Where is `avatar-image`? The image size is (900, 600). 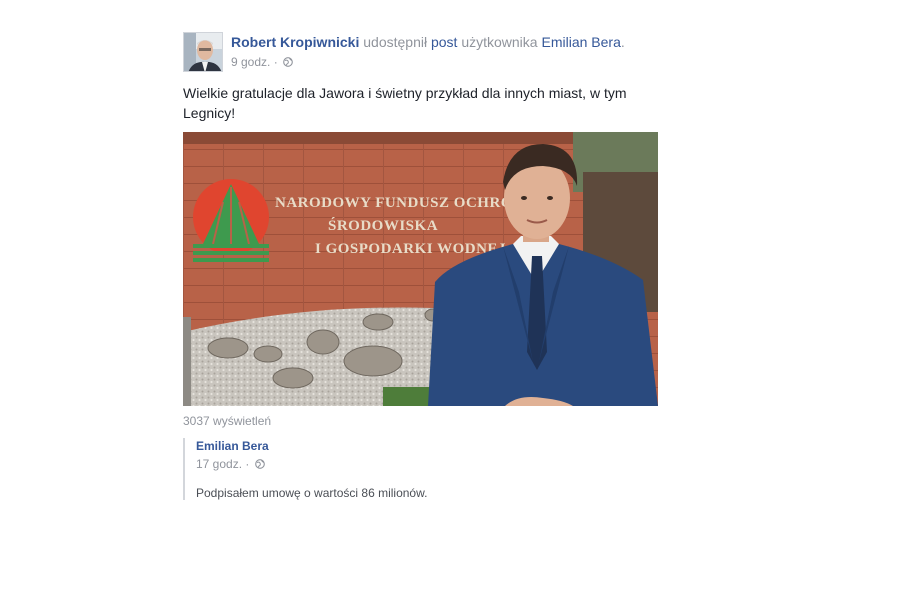
avatar-image is located at coordinates (203, 52).